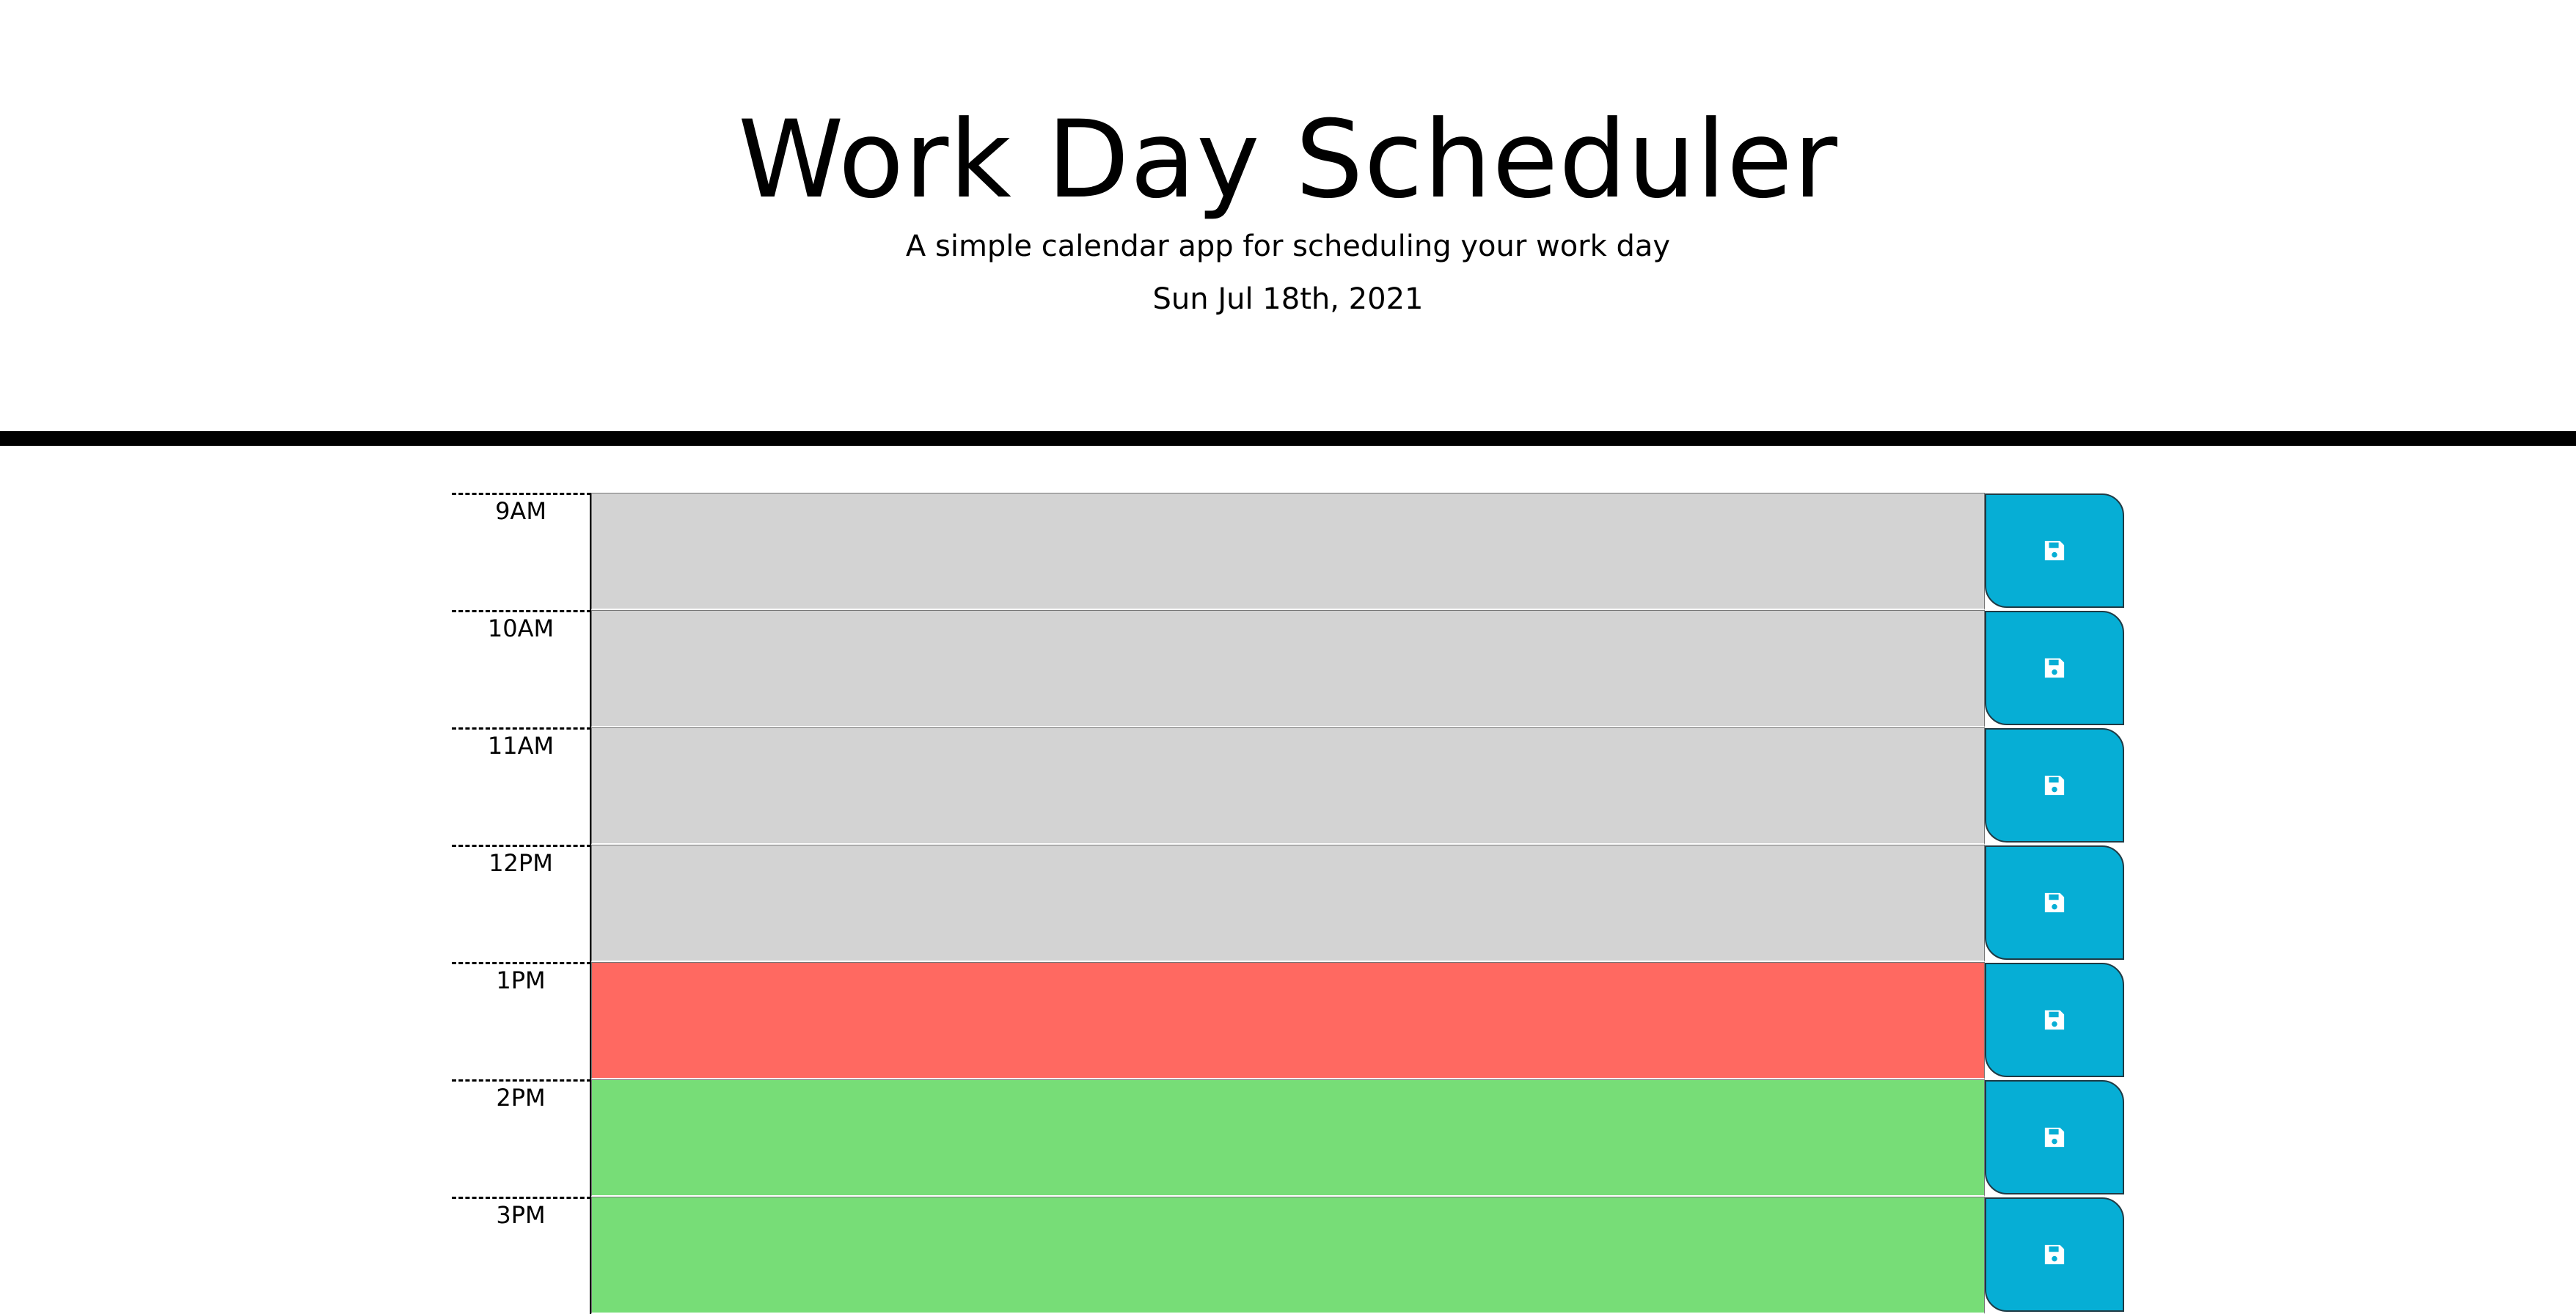 The image size is (2576, 1314). Describe the element at coordinates (521, 551) in the screenshot. I see `hour-label: 9AM` at that location.